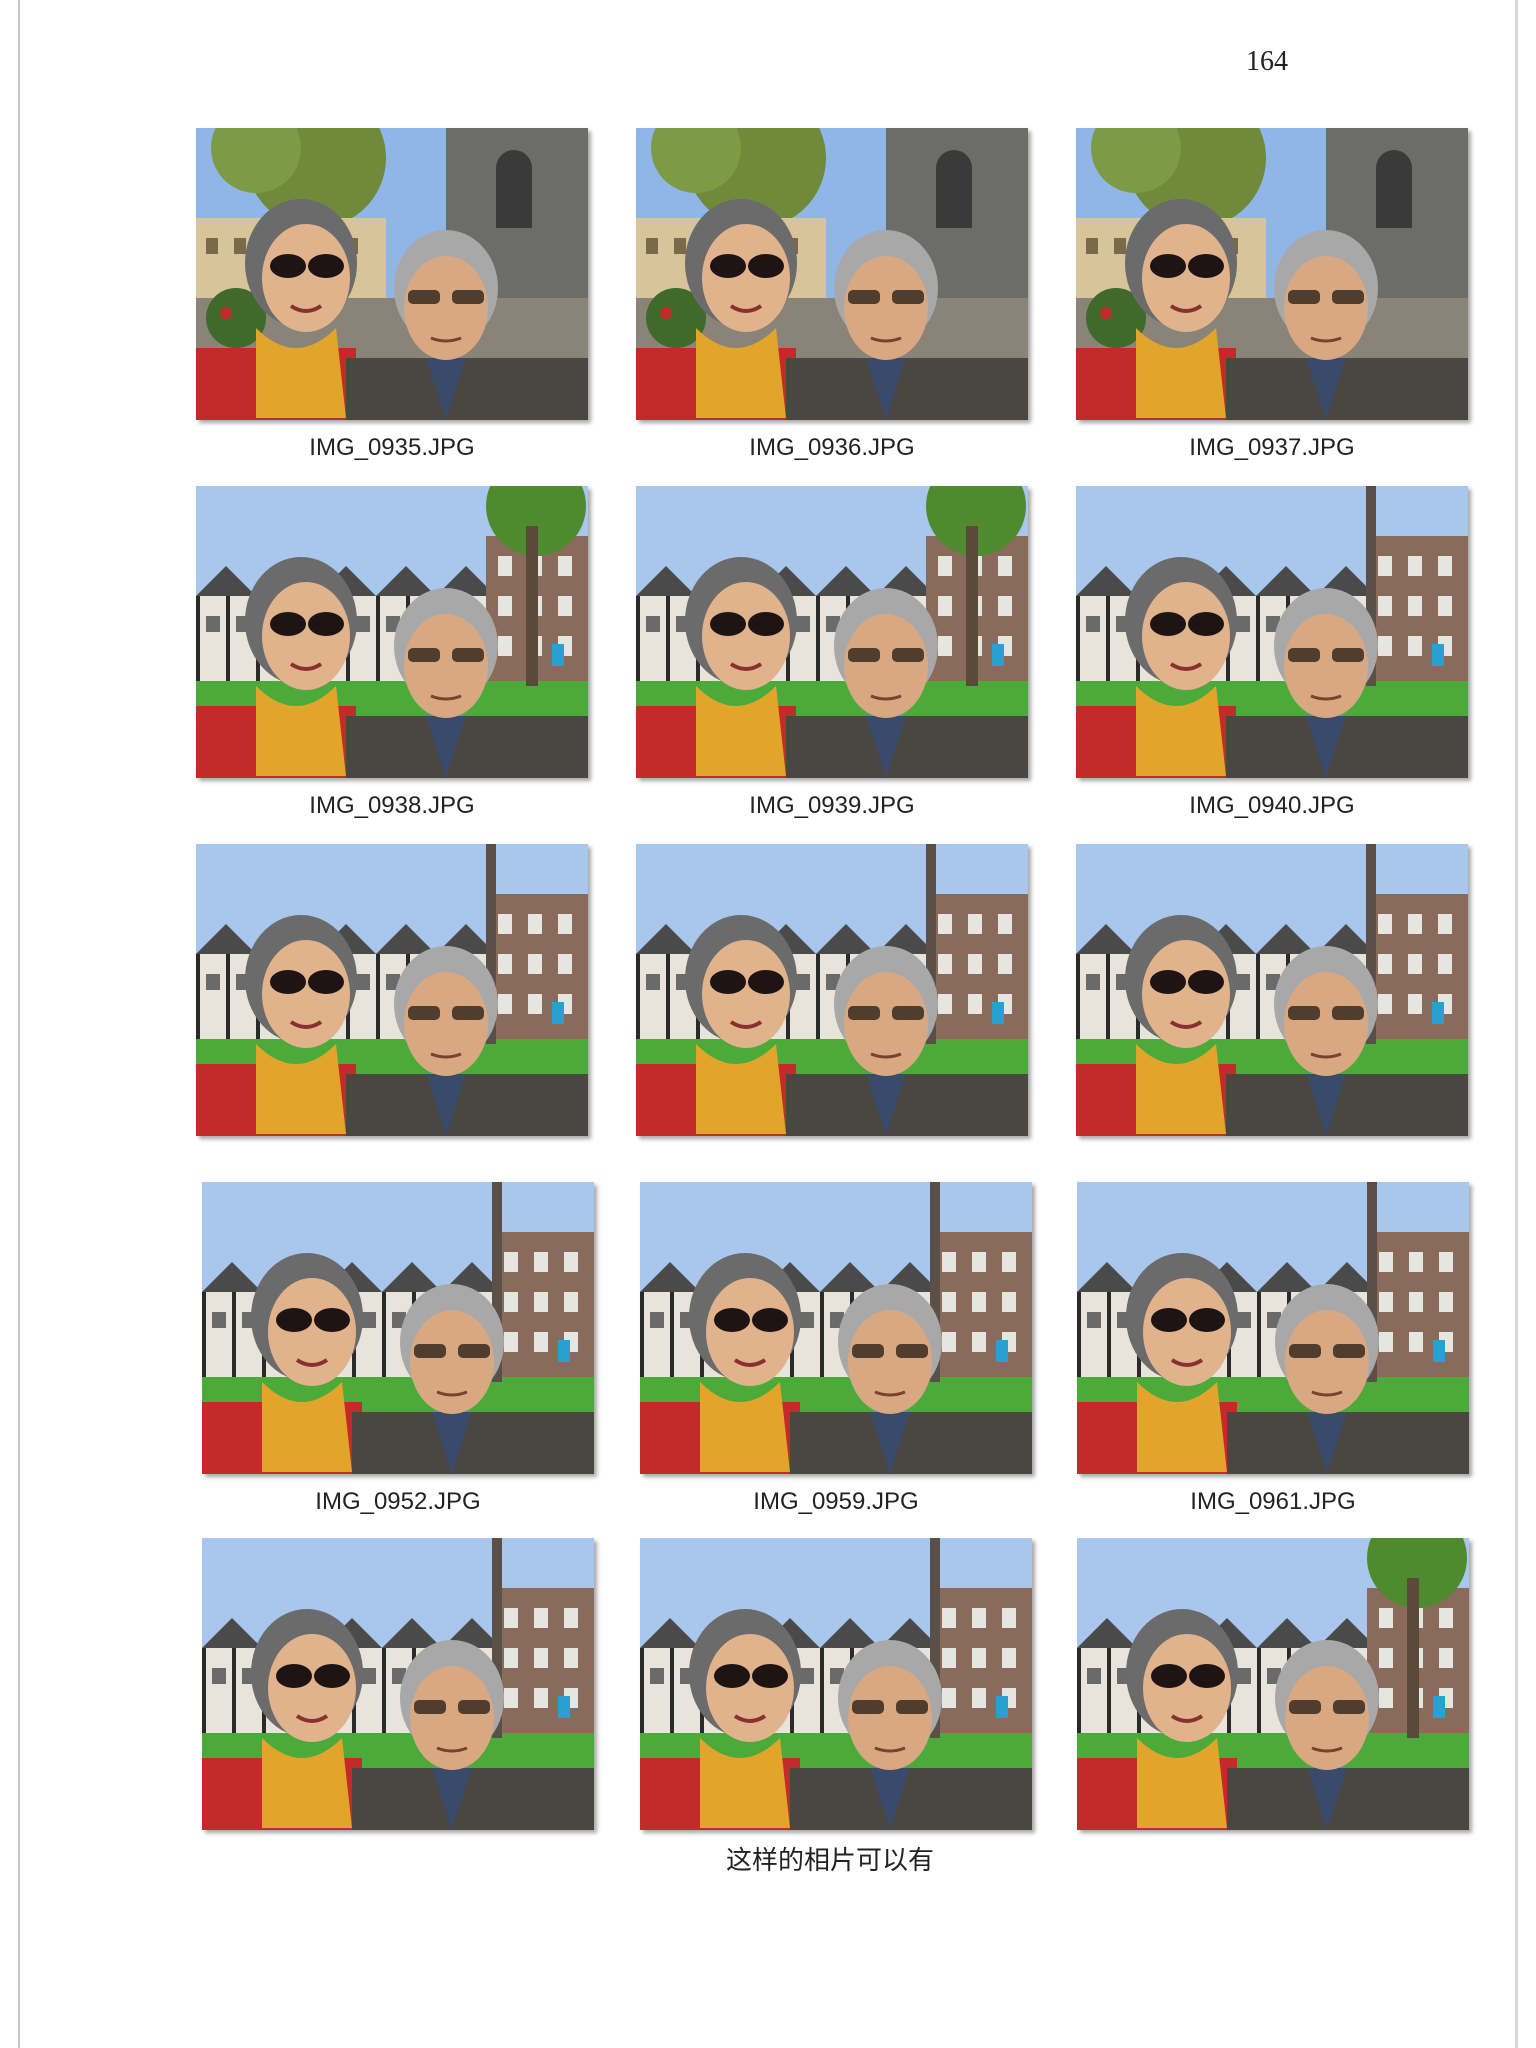 The image size is (1536, 2048). Describe the element at coordinates (392, 805) in the screenshot. I see `photo-filename: IMG_0938.JPG` at that location.